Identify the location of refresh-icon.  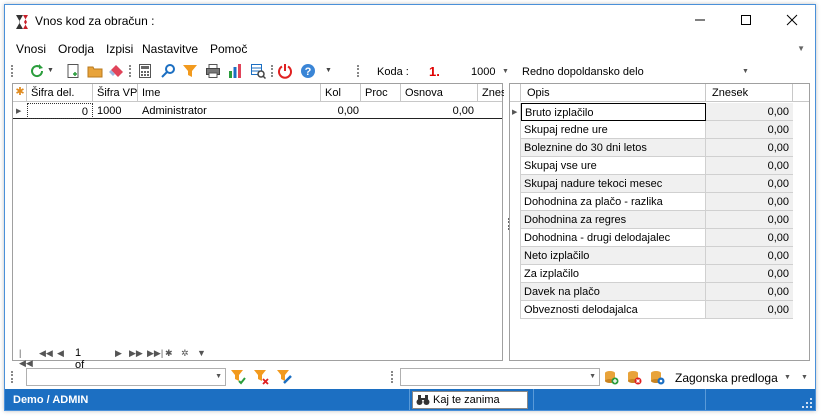
(37, 71).